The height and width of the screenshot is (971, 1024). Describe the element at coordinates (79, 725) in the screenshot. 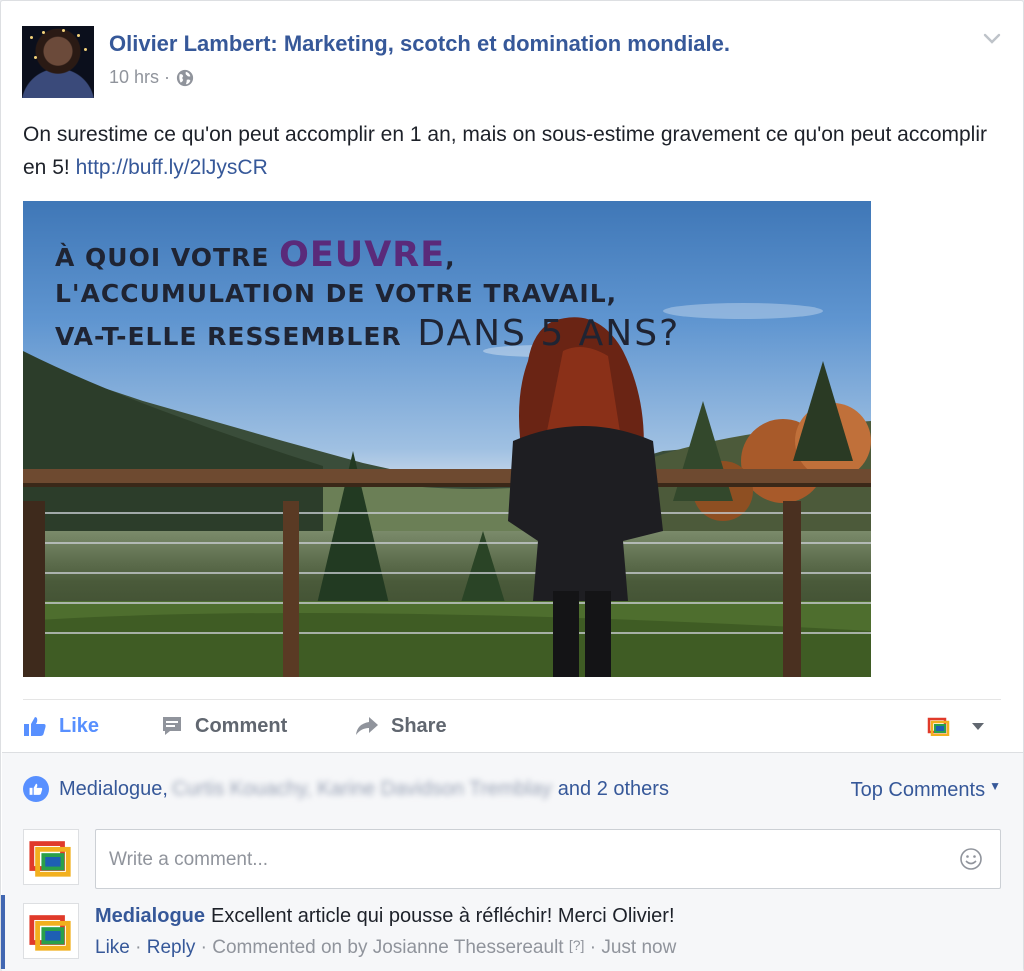

I see `like-label: Like` at that location.